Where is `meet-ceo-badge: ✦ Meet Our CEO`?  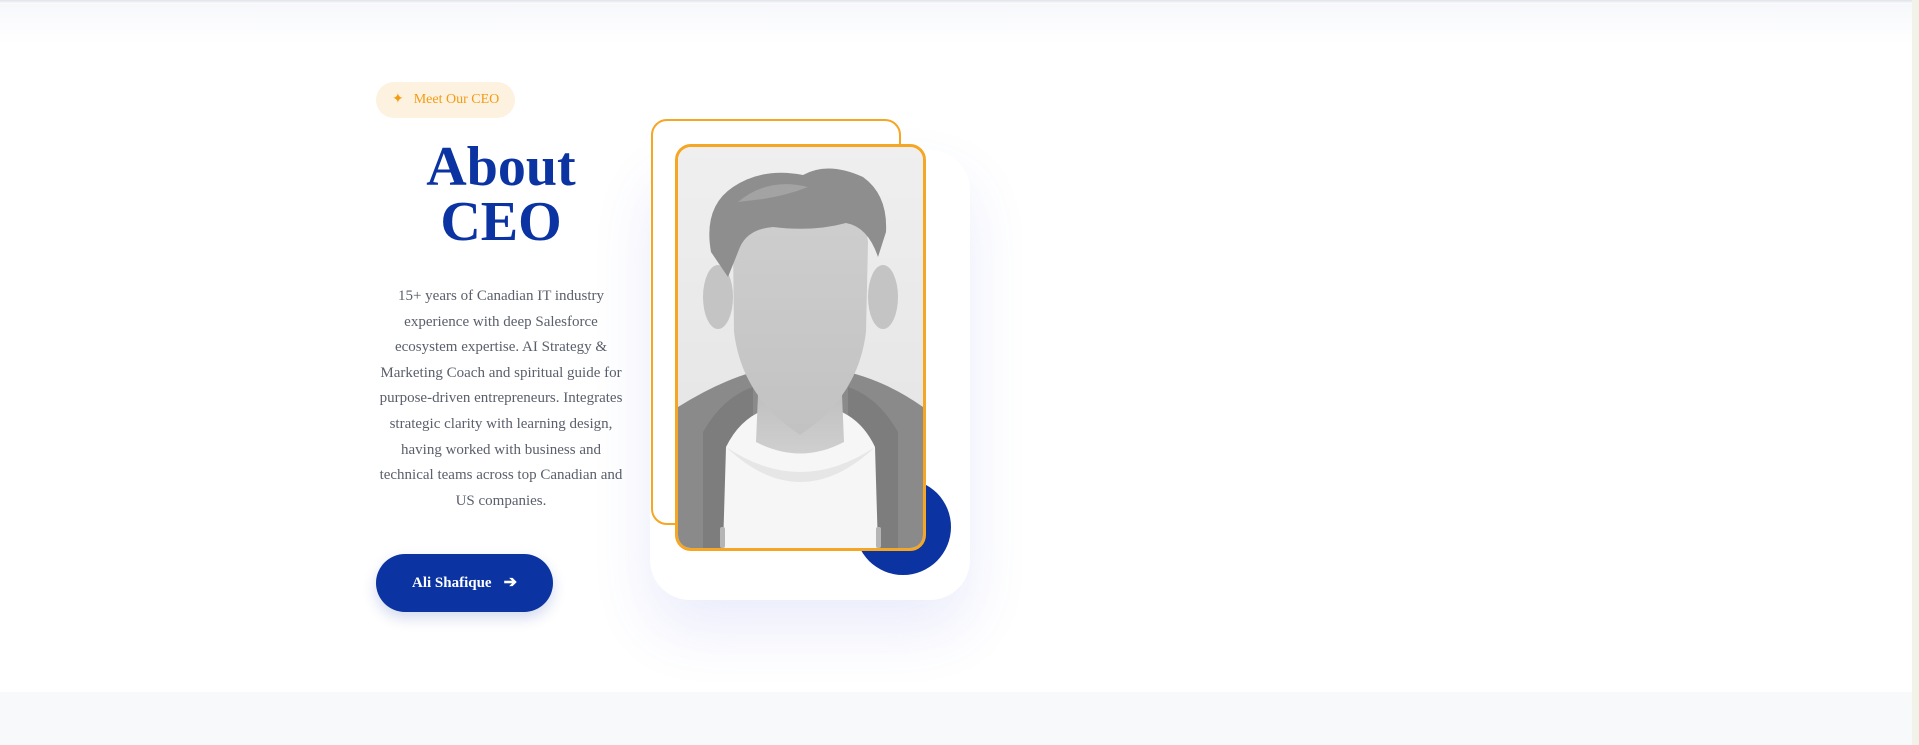 meet-ceo-badge: ✦ Meet Our CEO is located at coordinates (446, 100).